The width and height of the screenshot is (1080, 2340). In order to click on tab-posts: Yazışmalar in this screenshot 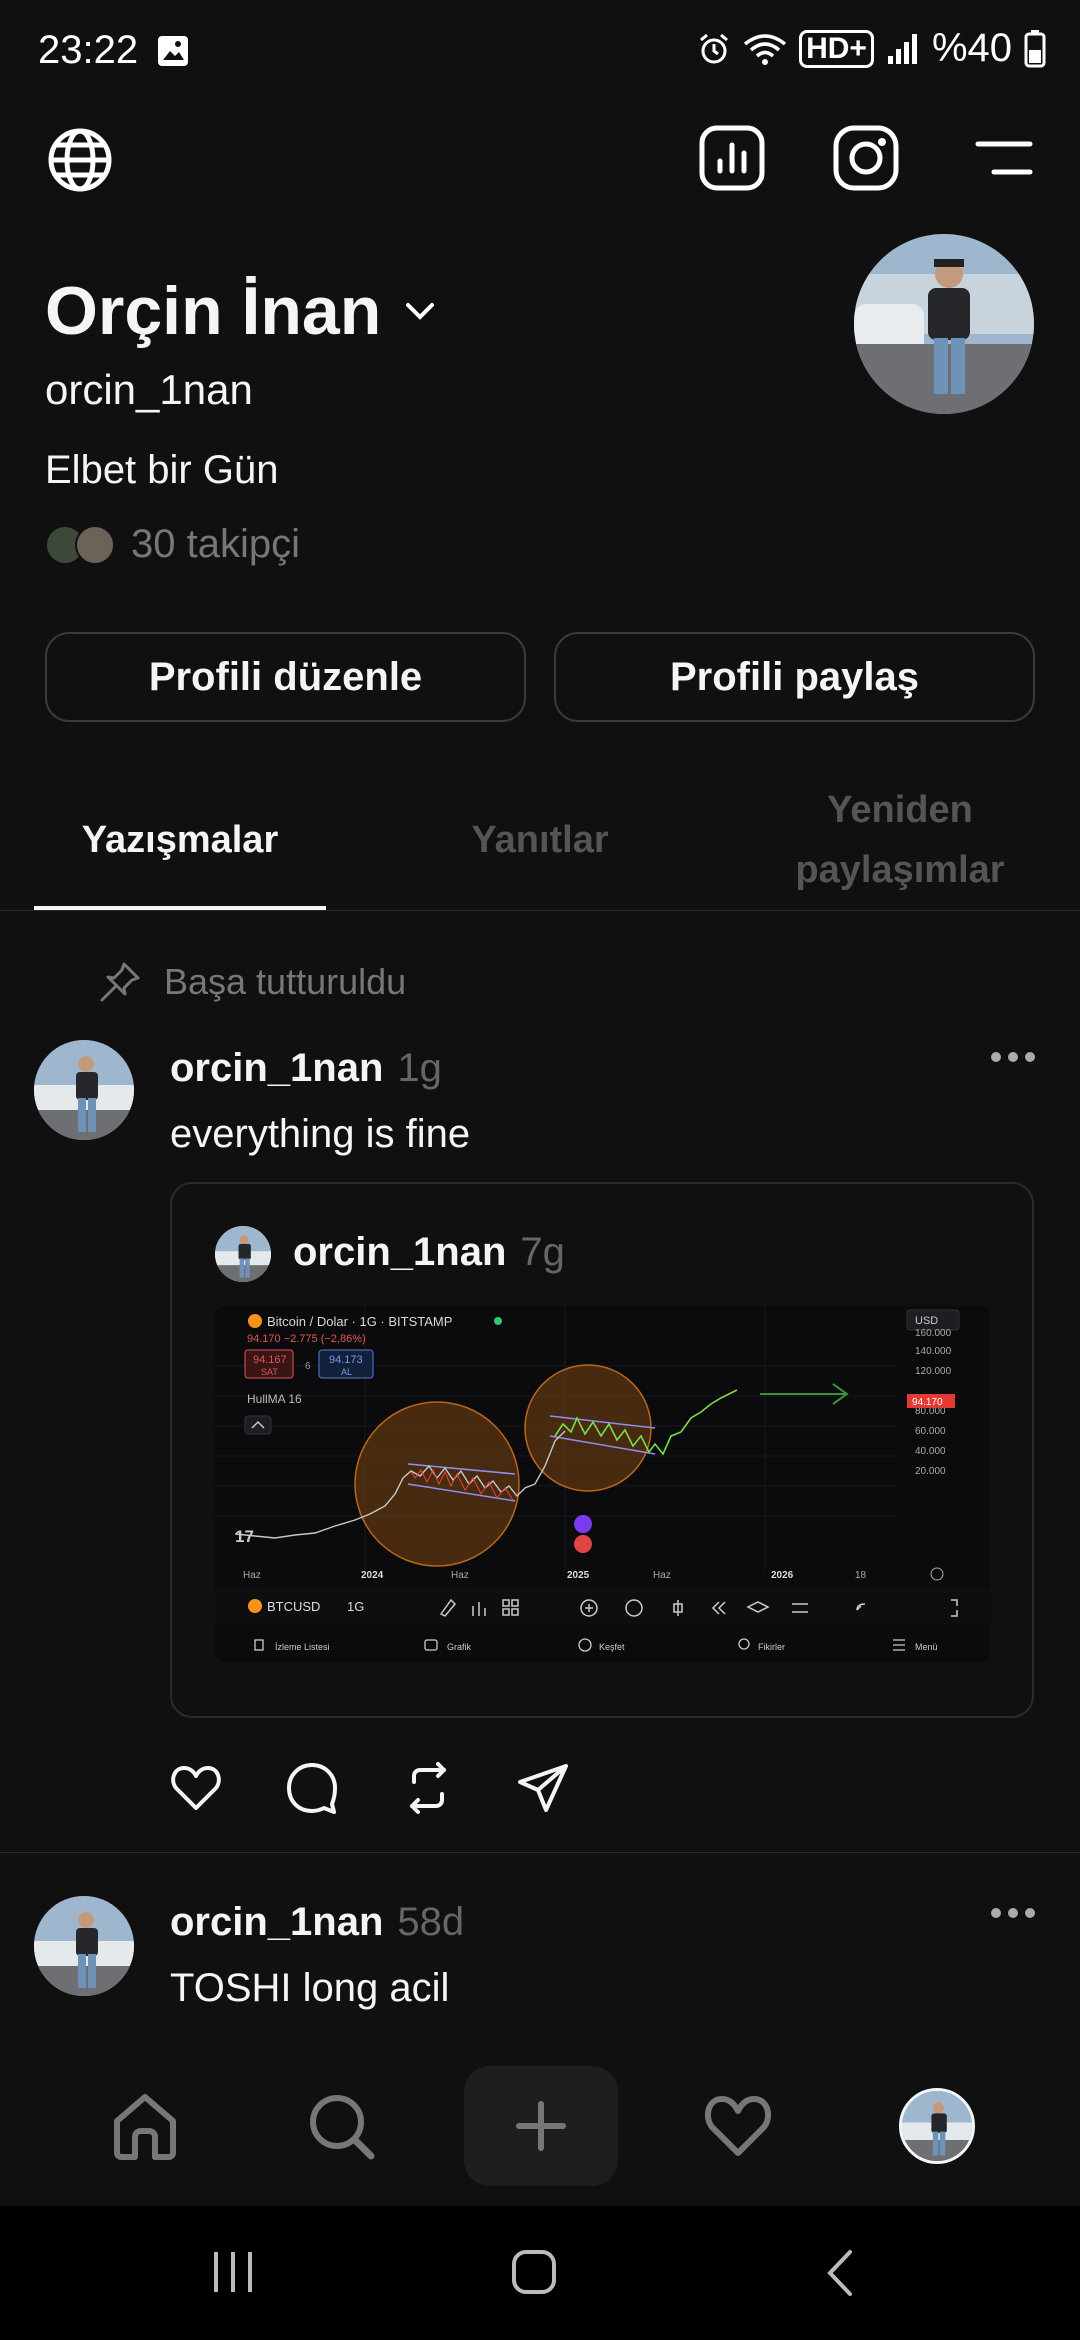, I will do `click(180, 840)`.